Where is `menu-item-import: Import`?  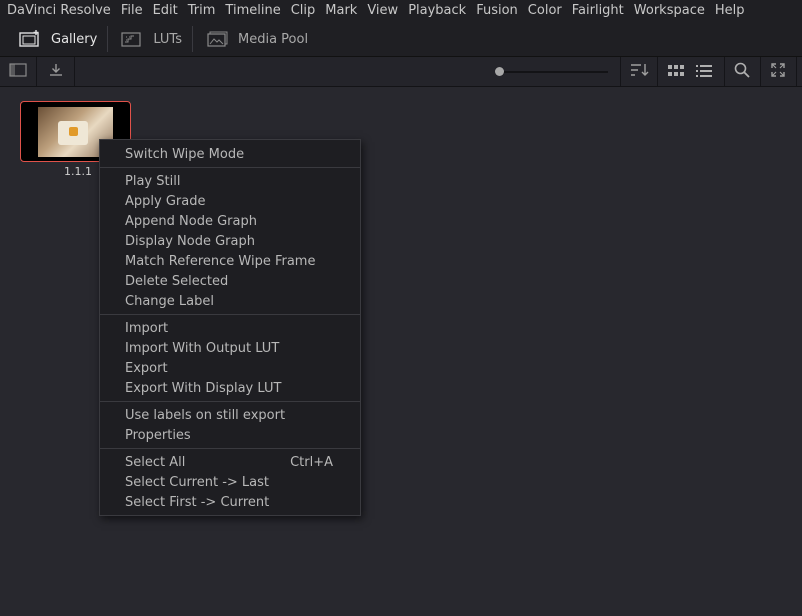
menu-item-import: Import is located at coordinates (146, 329).